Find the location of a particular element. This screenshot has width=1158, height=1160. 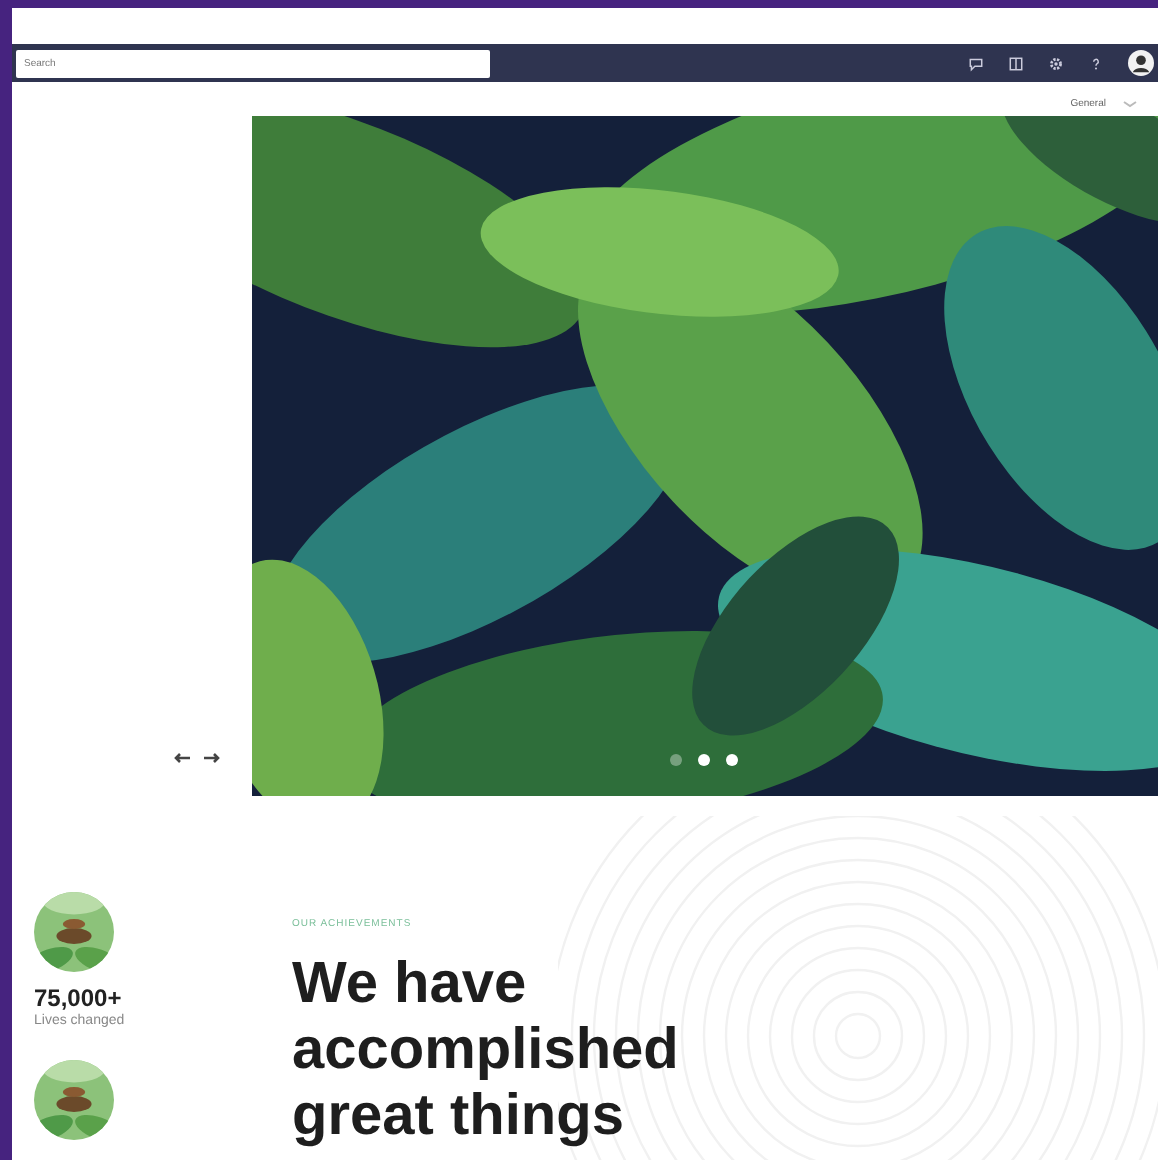

section-heading: We have accomplished great things is located at coordinates (486, 1051).